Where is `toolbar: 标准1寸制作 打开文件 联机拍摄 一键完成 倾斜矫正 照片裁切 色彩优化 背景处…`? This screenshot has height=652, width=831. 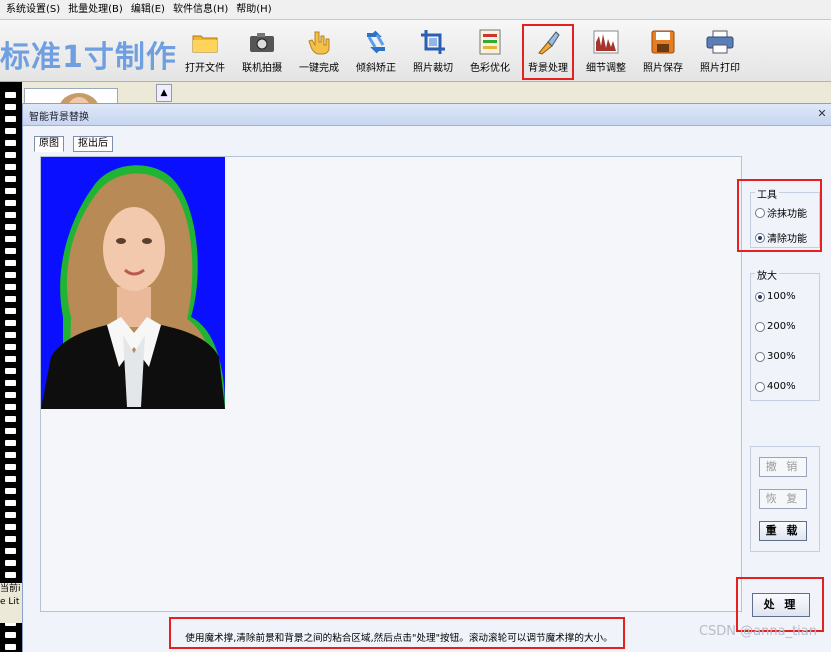 toolbar: 标准1寸制作 打开文件 联机拍摄 一键完成 倾斜矫正 照片裁切 色彩优化 背景处… is located at coordinates (415, 51).